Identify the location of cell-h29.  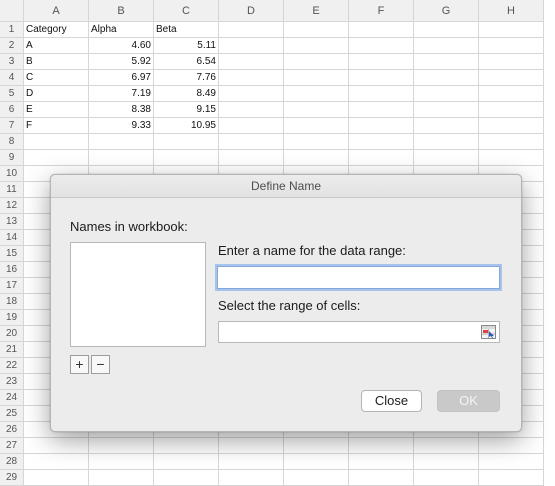
(511, 478).